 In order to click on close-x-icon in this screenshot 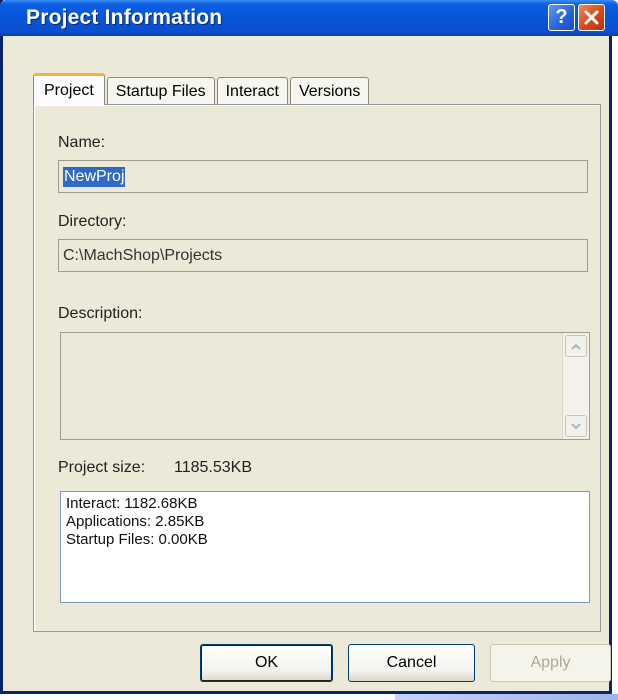, I will do `click(591, 17)`.